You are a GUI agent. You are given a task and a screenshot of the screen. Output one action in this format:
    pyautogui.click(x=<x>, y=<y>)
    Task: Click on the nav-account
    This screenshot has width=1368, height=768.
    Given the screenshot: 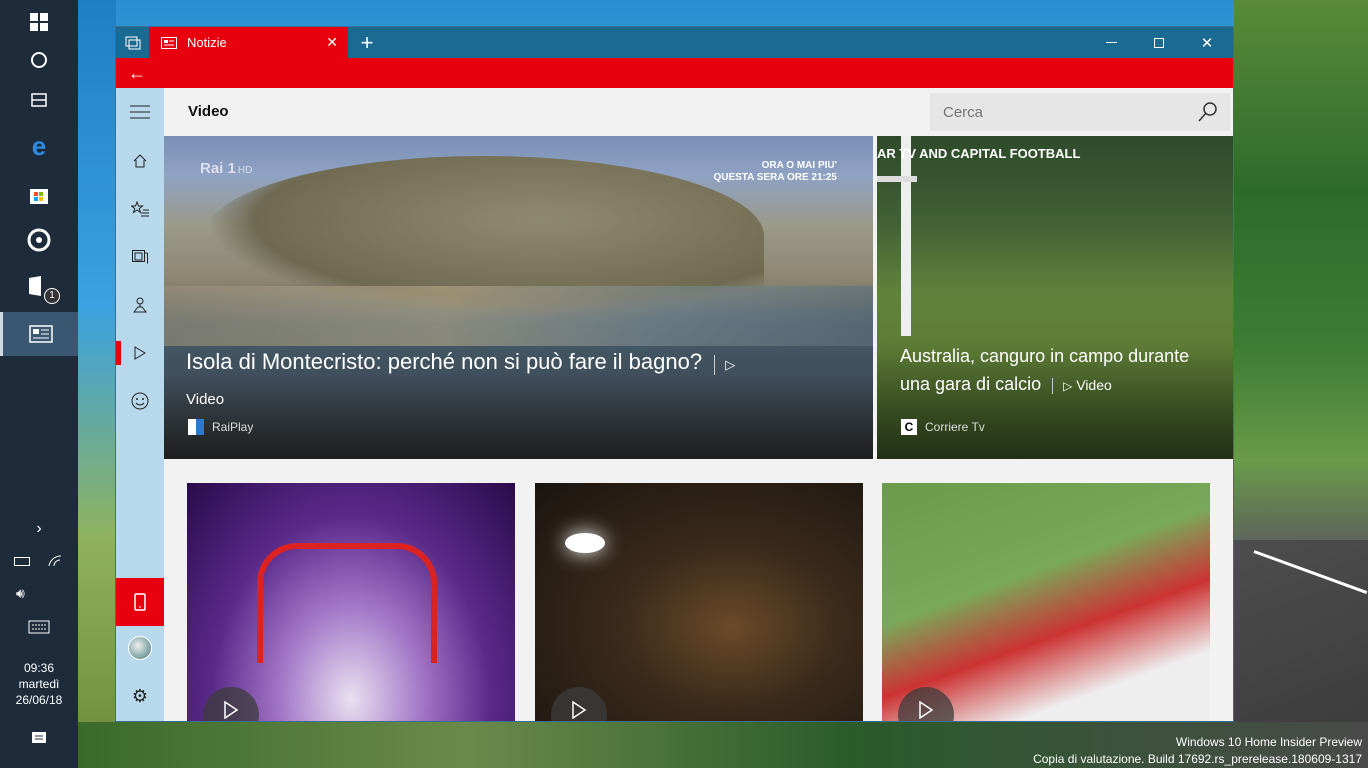 What is the action you would take?
    pyautogui.click(x=140, y=648)
    